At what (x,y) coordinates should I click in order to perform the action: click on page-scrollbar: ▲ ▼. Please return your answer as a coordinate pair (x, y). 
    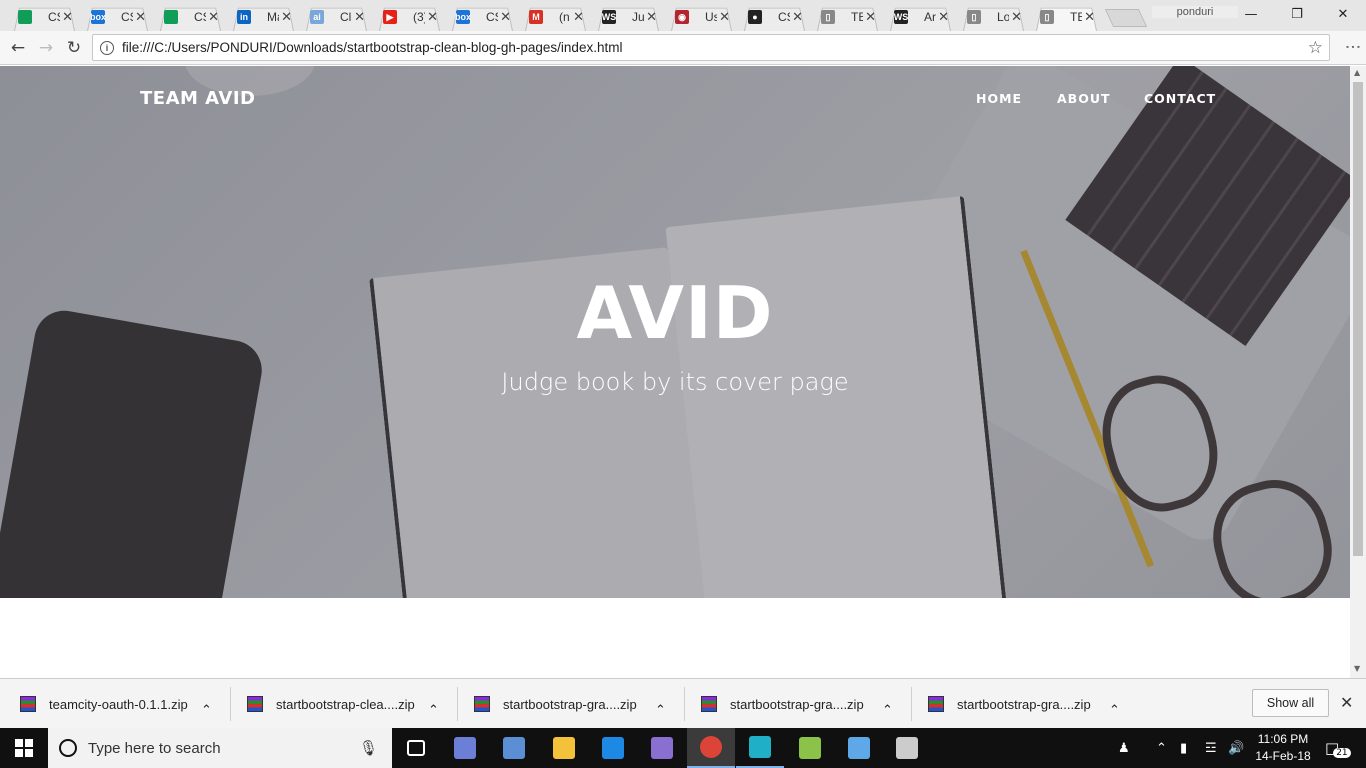
    Looking at the image, I should click on (1358, 372).